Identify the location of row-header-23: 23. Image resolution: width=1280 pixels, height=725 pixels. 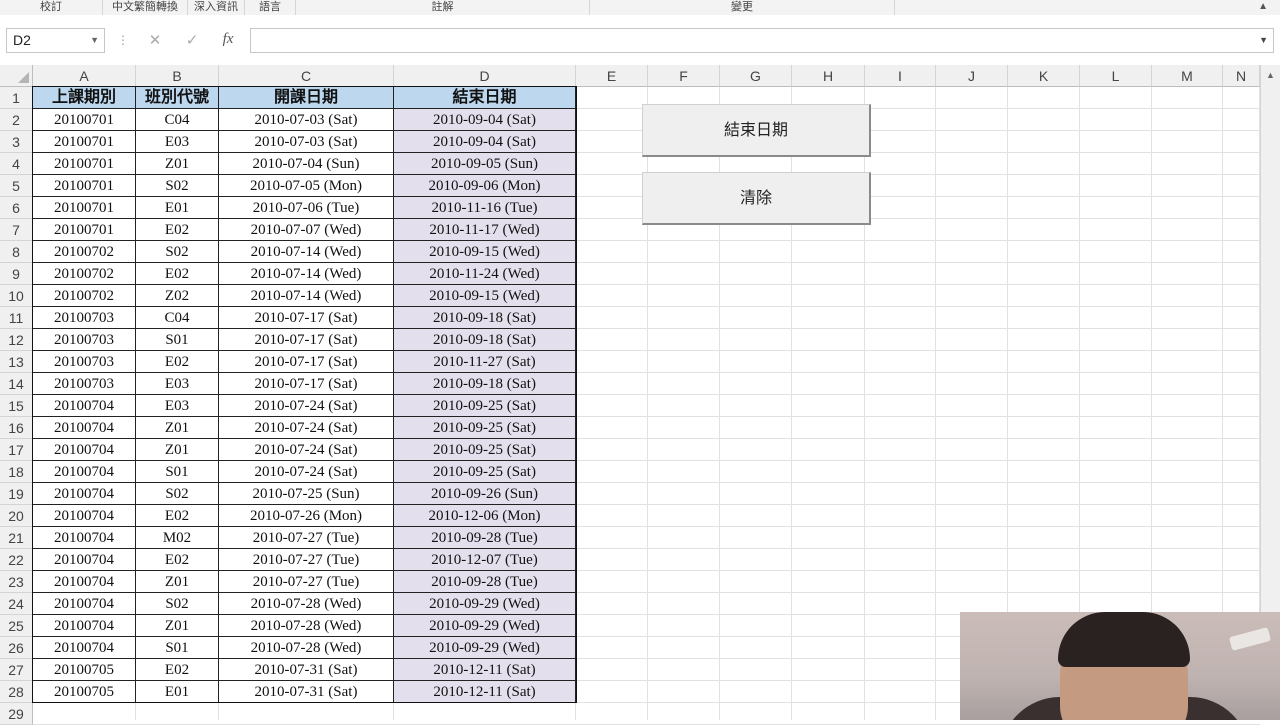
(16, 582).